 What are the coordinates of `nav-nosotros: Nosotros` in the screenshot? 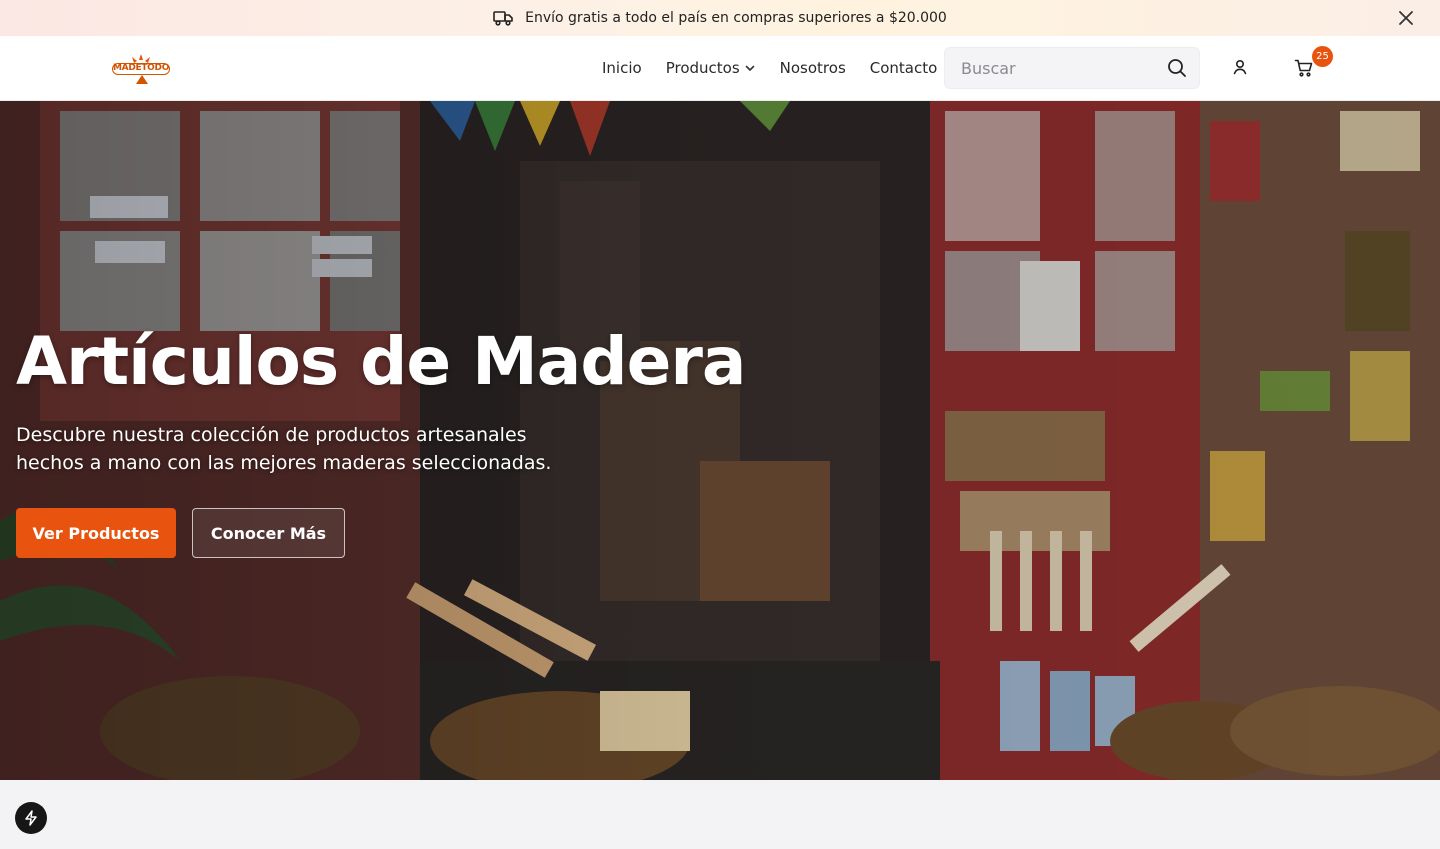 It's located at (813, 68).